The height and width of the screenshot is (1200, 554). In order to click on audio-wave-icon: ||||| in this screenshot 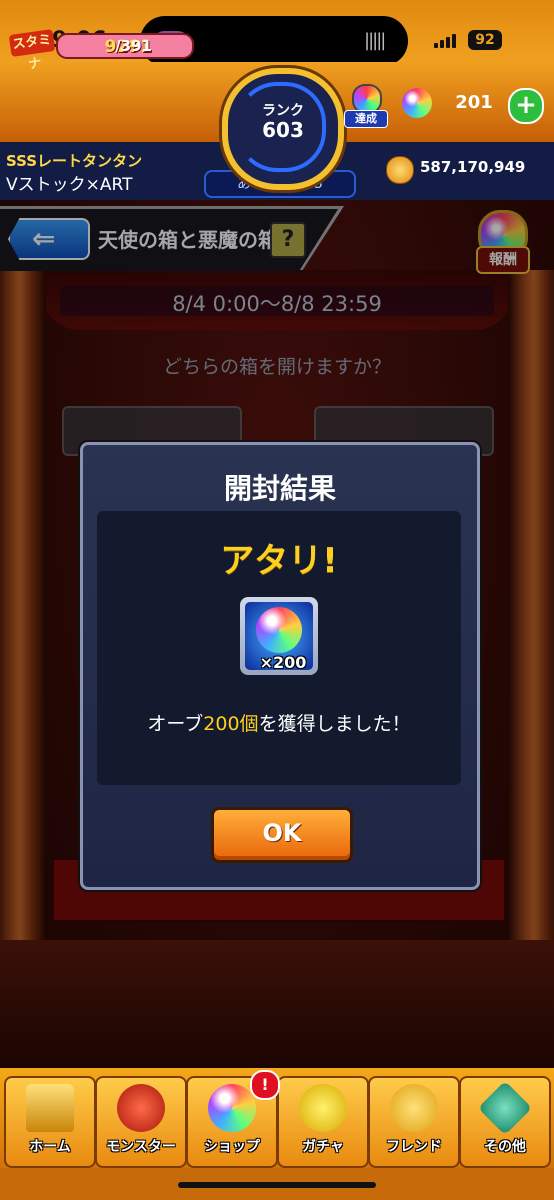, I will do `click(375, 40)`.